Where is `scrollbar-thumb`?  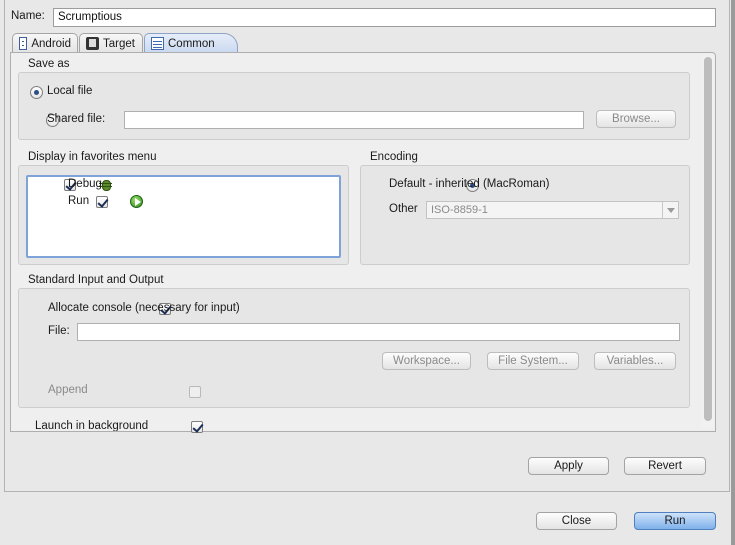 scrollbar-thumb is located at coordinates (708, 239).